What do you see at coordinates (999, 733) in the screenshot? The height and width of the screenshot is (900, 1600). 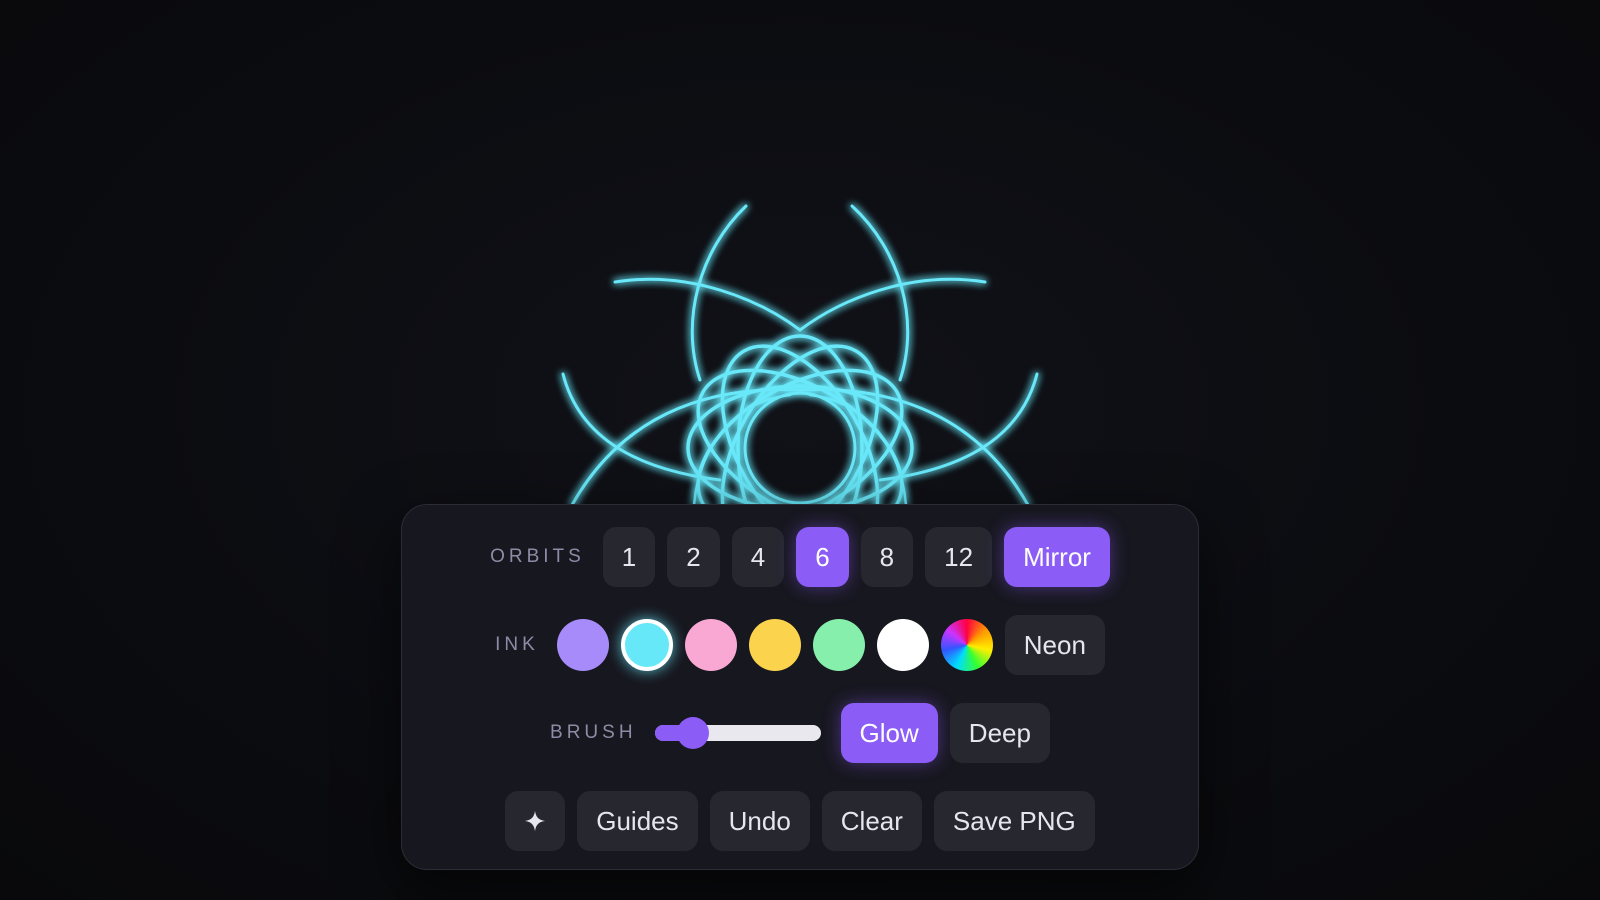 I see `deep-button: Deep` at bounding box center [999, 733].